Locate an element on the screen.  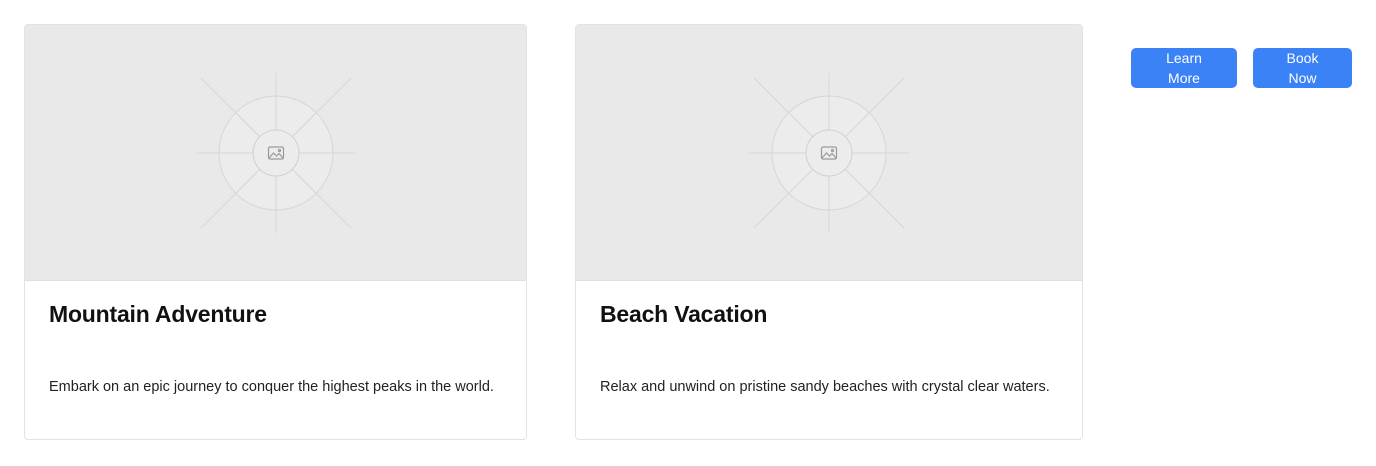
card-title: Beach Vacation is located at coordinates (684, 314).